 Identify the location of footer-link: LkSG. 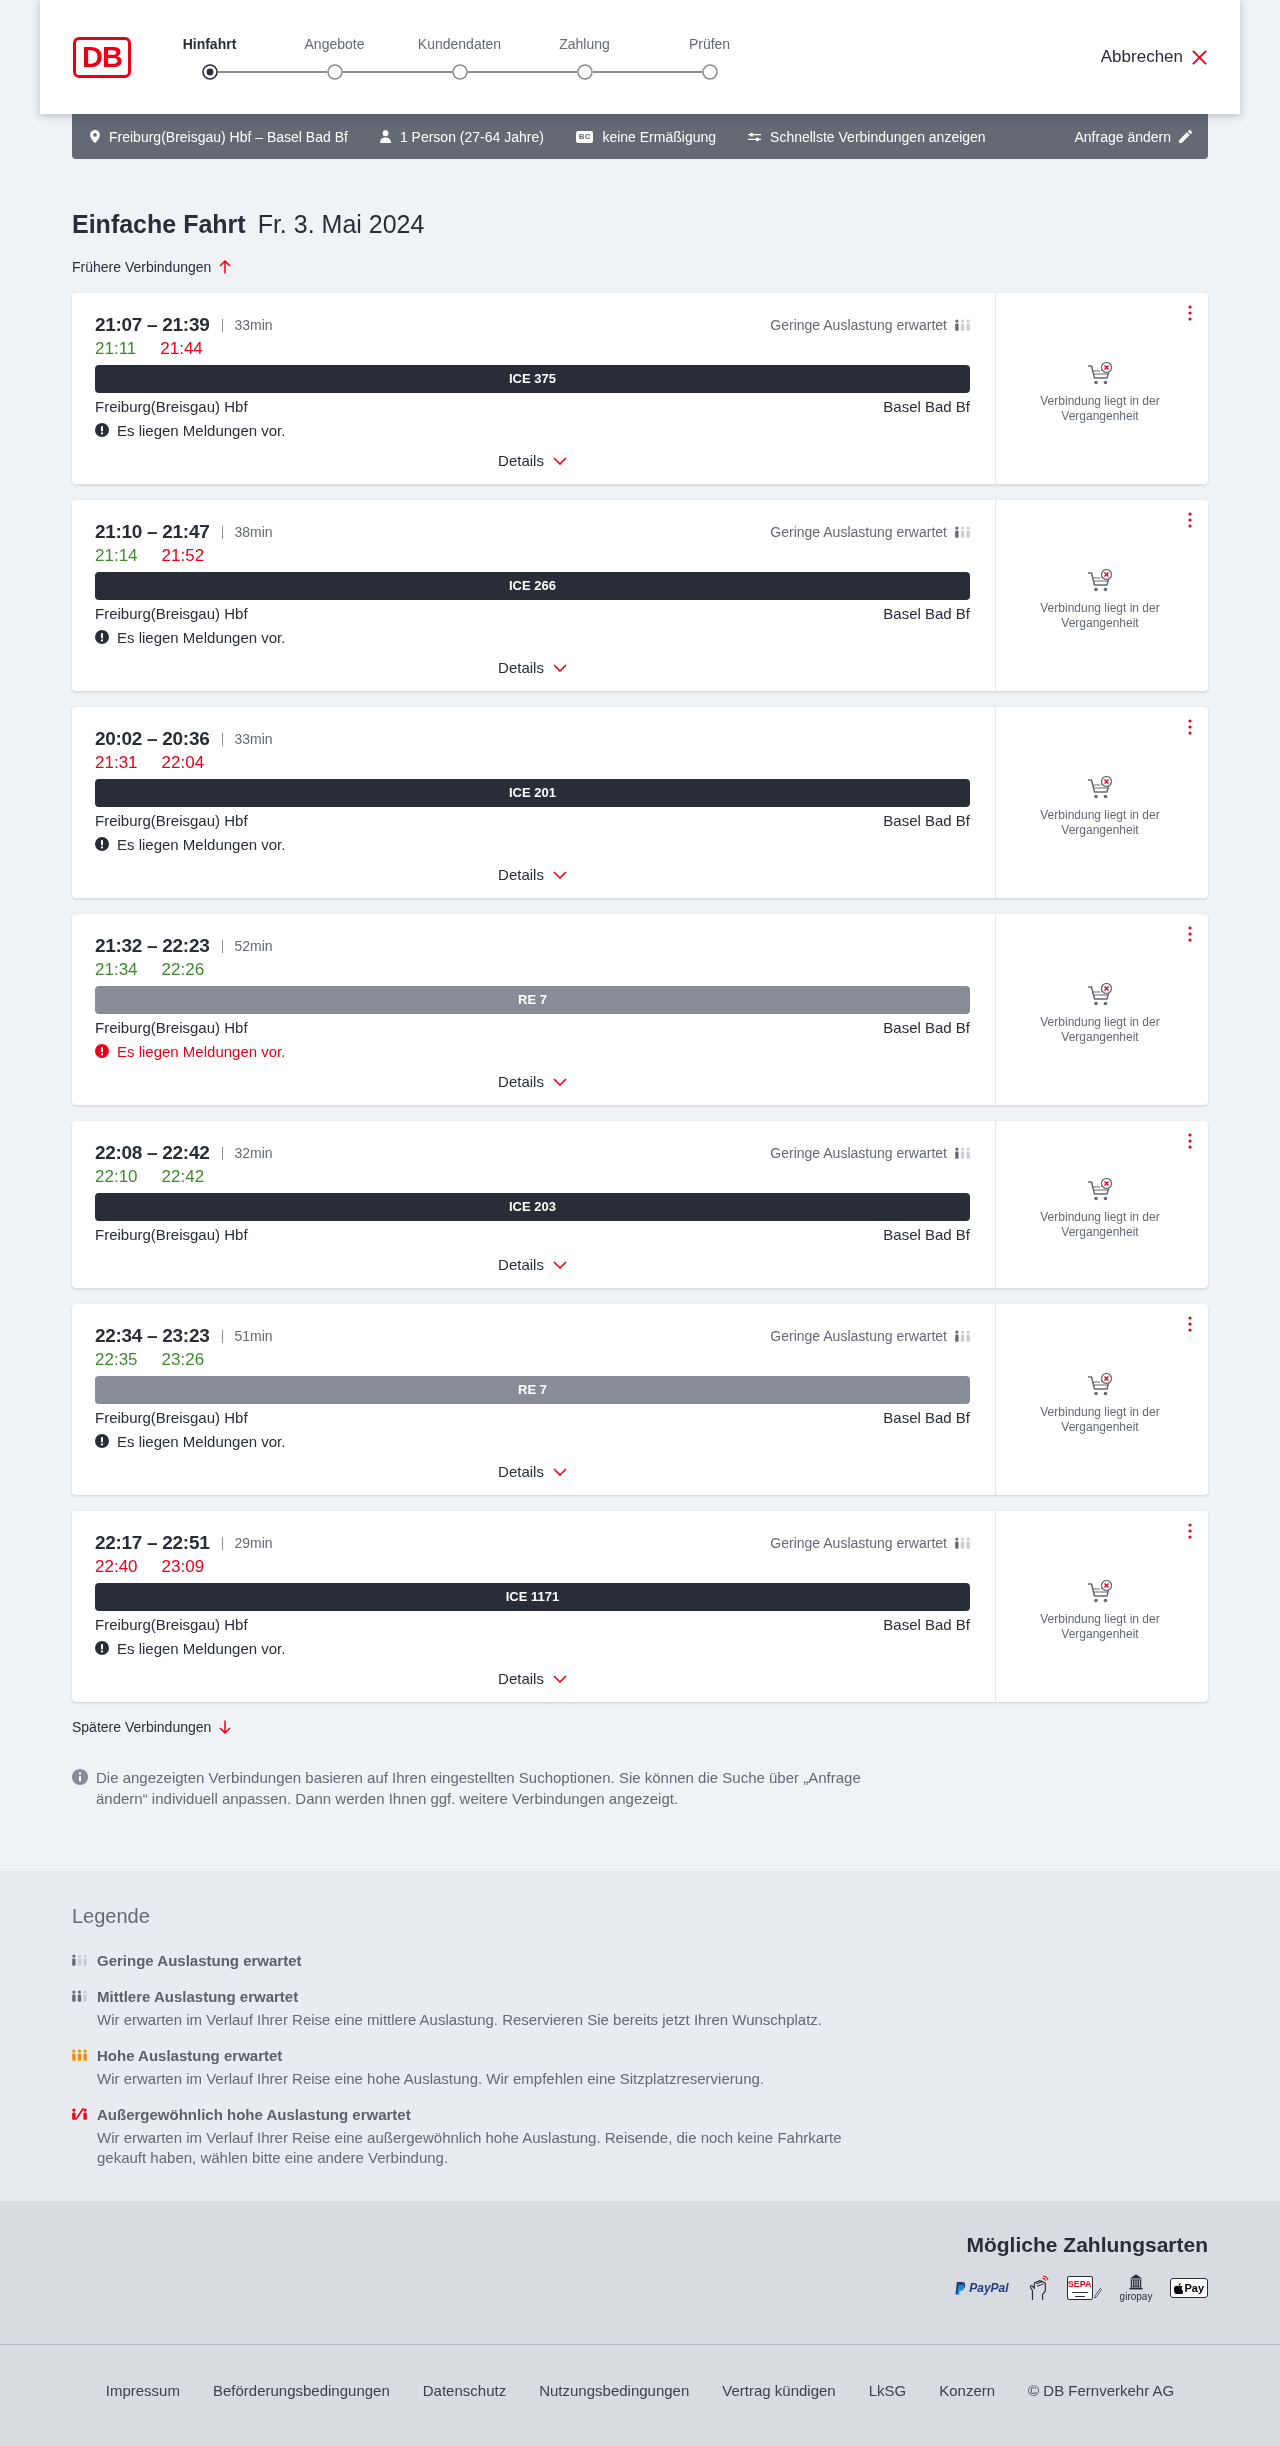
(887, 2391).